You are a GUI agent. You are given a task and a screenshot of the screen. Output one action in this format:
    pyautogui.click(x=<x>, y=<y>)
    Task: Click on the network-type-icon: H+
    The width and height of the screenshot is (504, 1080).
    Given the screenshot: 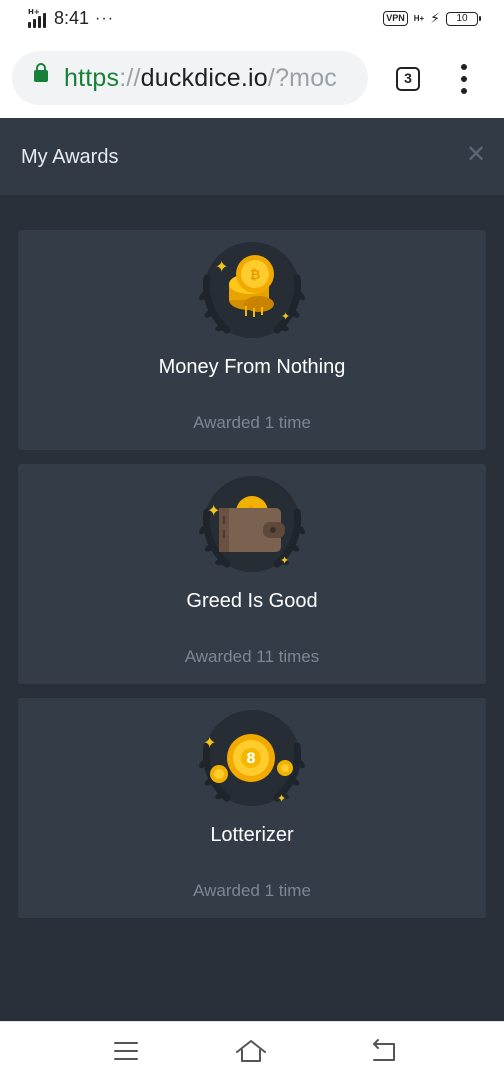 What is the action you would take?
    pyautogui.click(x=419, y=18)
    